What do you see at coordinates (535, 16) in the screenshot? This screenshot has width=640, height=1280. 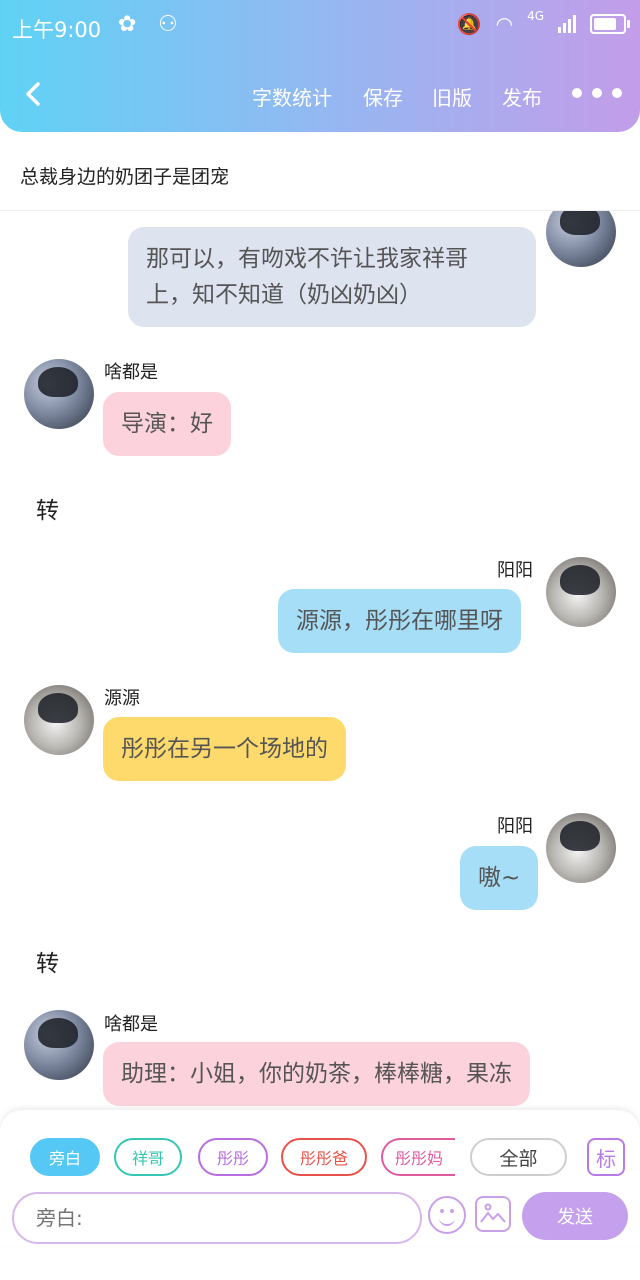 I see `network-label: 4G` at bounding box center [535, 16].